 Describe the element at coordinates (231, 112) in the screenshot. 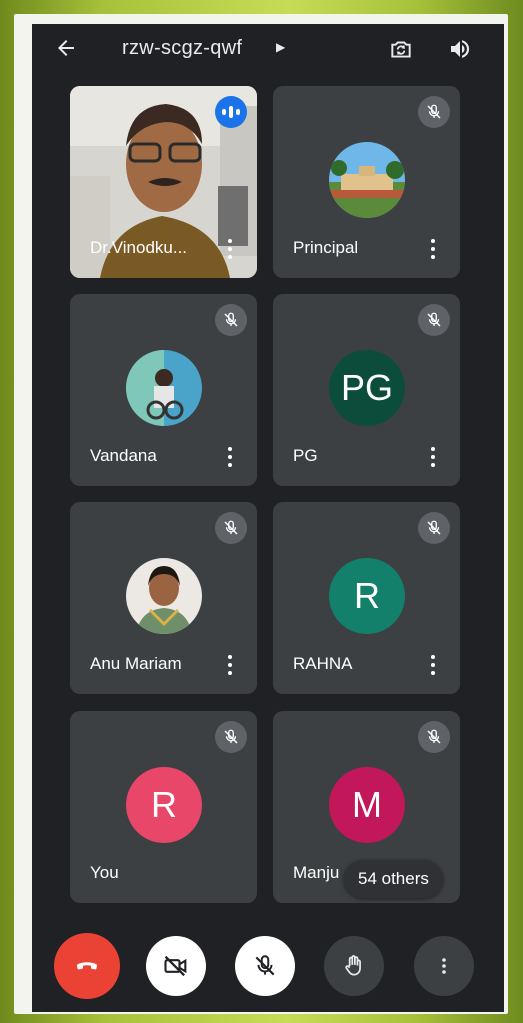

I see `speaking-indicator-icon` at that location.